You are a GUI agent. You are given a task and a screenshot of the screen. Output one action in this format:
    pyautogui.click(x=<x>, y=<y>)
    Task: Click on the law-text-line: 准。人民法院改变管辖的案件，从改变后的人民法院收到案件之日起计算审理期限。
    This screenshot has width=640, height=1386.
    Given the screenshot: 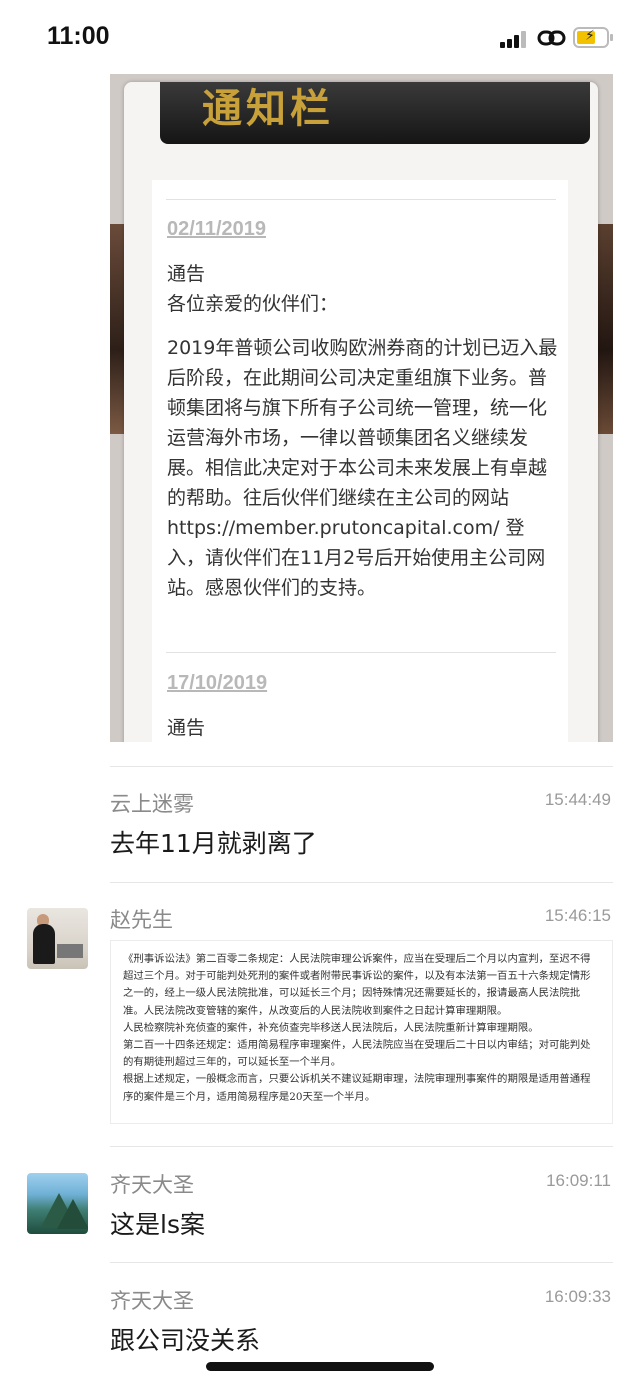 What is the action you would take?
    pyautogui.click(x=315, y=1010)
    